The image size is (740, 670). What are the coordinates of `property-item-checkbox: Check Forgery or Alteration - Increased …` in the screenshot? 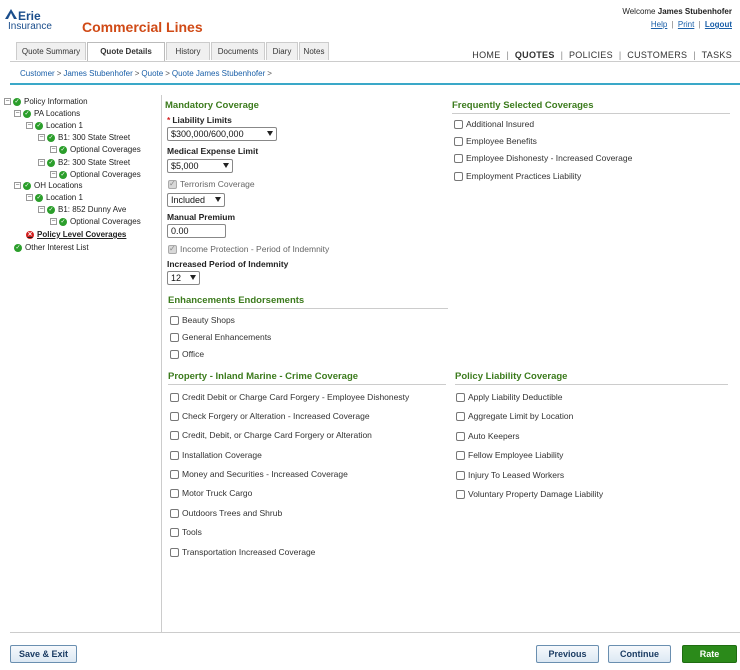 It's located at (270, 416).